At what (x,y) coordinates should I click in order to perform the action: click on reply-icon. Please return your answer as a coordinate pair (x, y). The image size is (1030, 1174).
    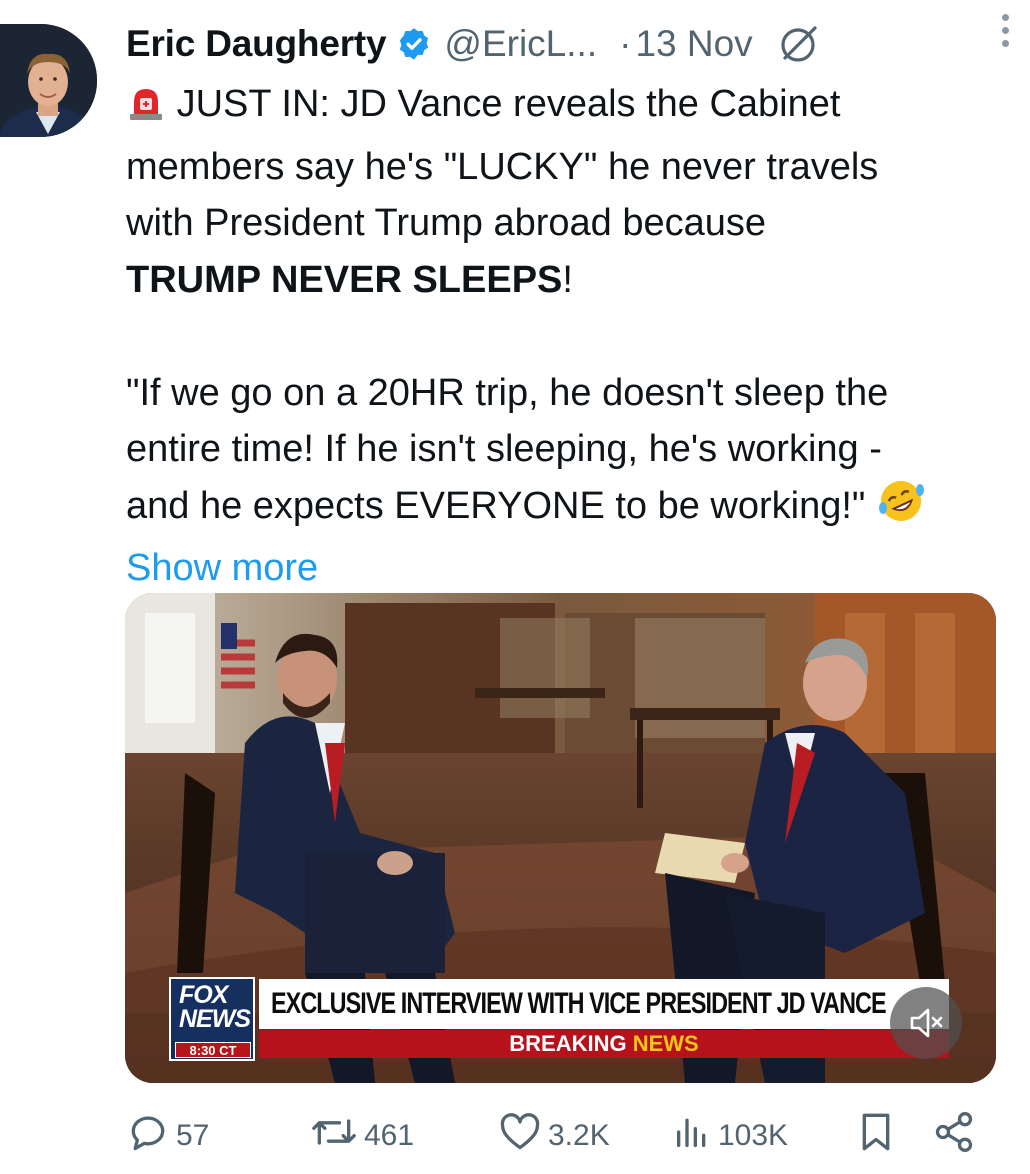
    Looking at the image, I should click on (151, 1136).